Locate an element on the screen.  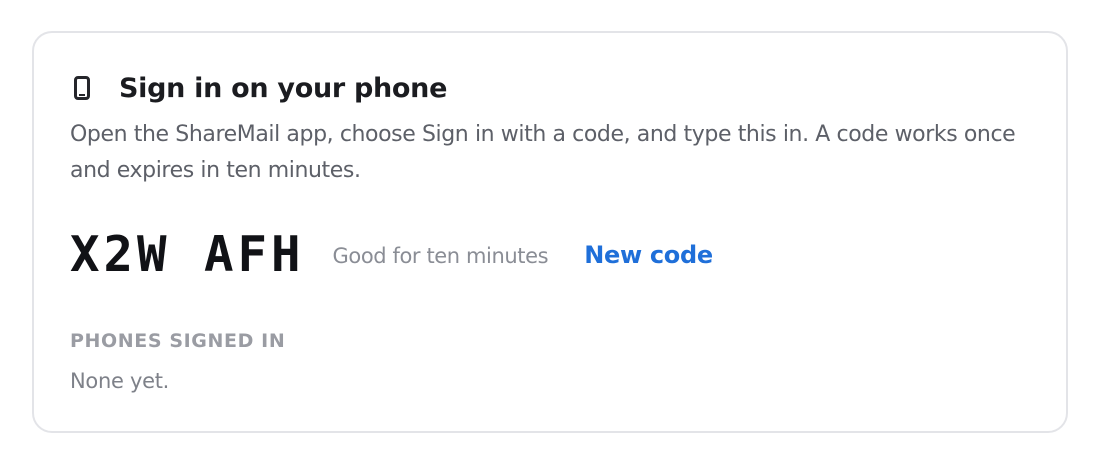
card-title: Sign in on your phone is located at coordinates (283, 88).